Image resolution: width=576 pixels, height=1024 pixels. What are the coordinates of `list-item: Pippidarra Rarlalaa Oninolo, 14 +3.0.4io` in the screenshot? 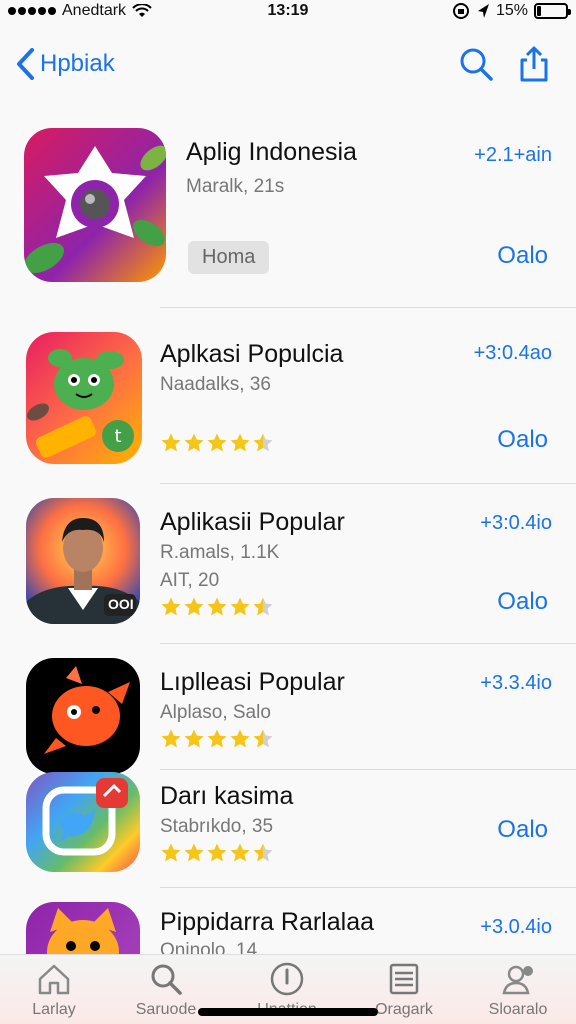 It's located at (288, 923).